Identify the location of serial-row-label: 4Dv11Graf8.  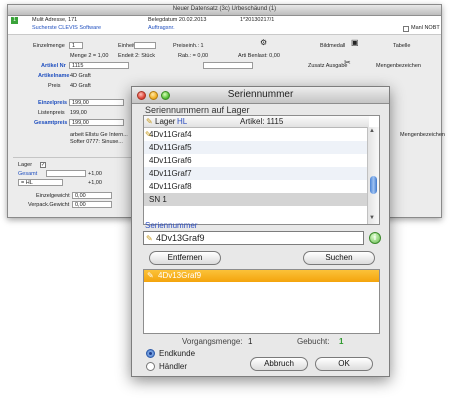
(170, 186).